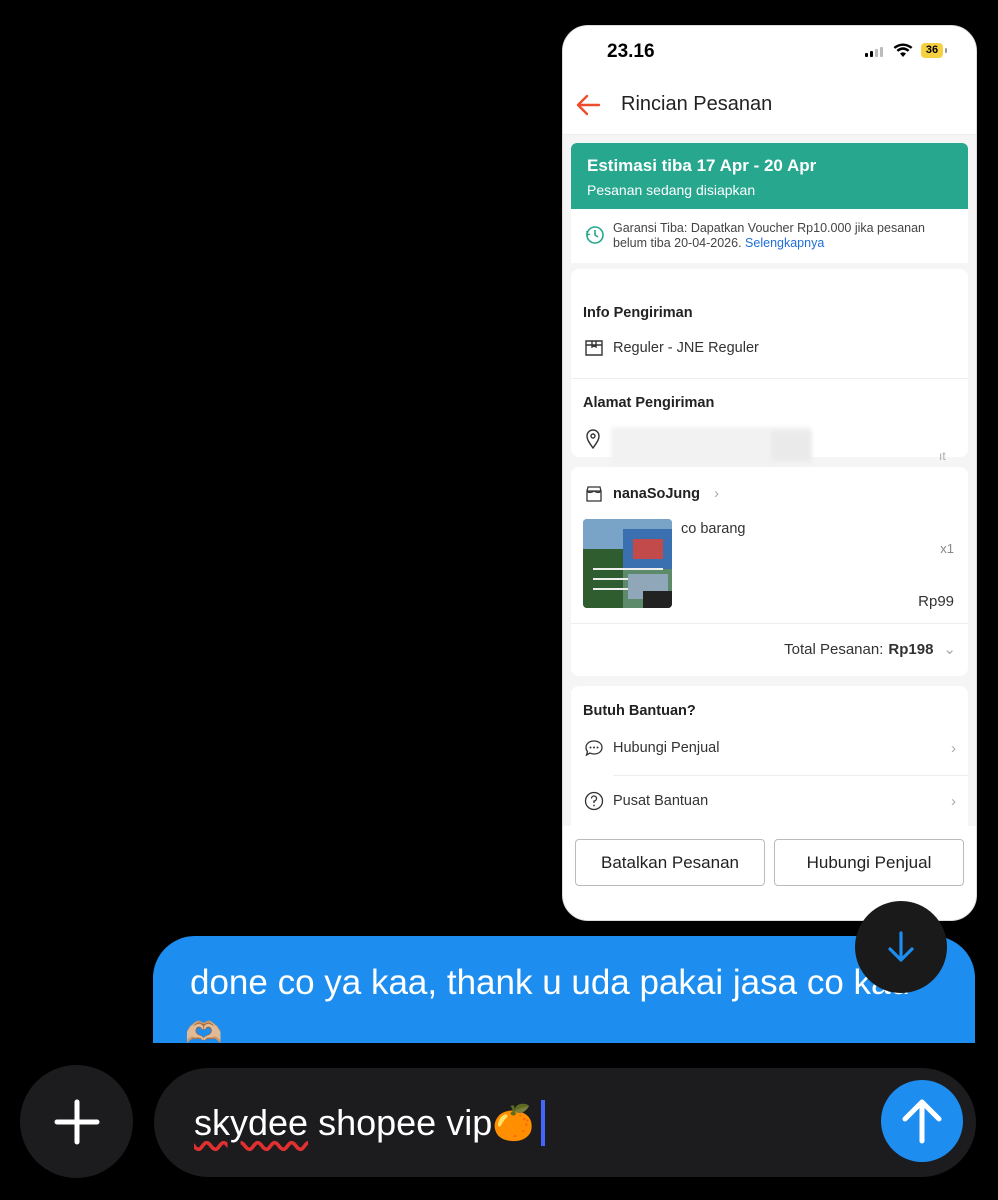 This screenshot has height=1200, width=998. Describe the element at coordinates (769, 52) in the screenshot. I see `status-bar: 23.16 36` at that location.